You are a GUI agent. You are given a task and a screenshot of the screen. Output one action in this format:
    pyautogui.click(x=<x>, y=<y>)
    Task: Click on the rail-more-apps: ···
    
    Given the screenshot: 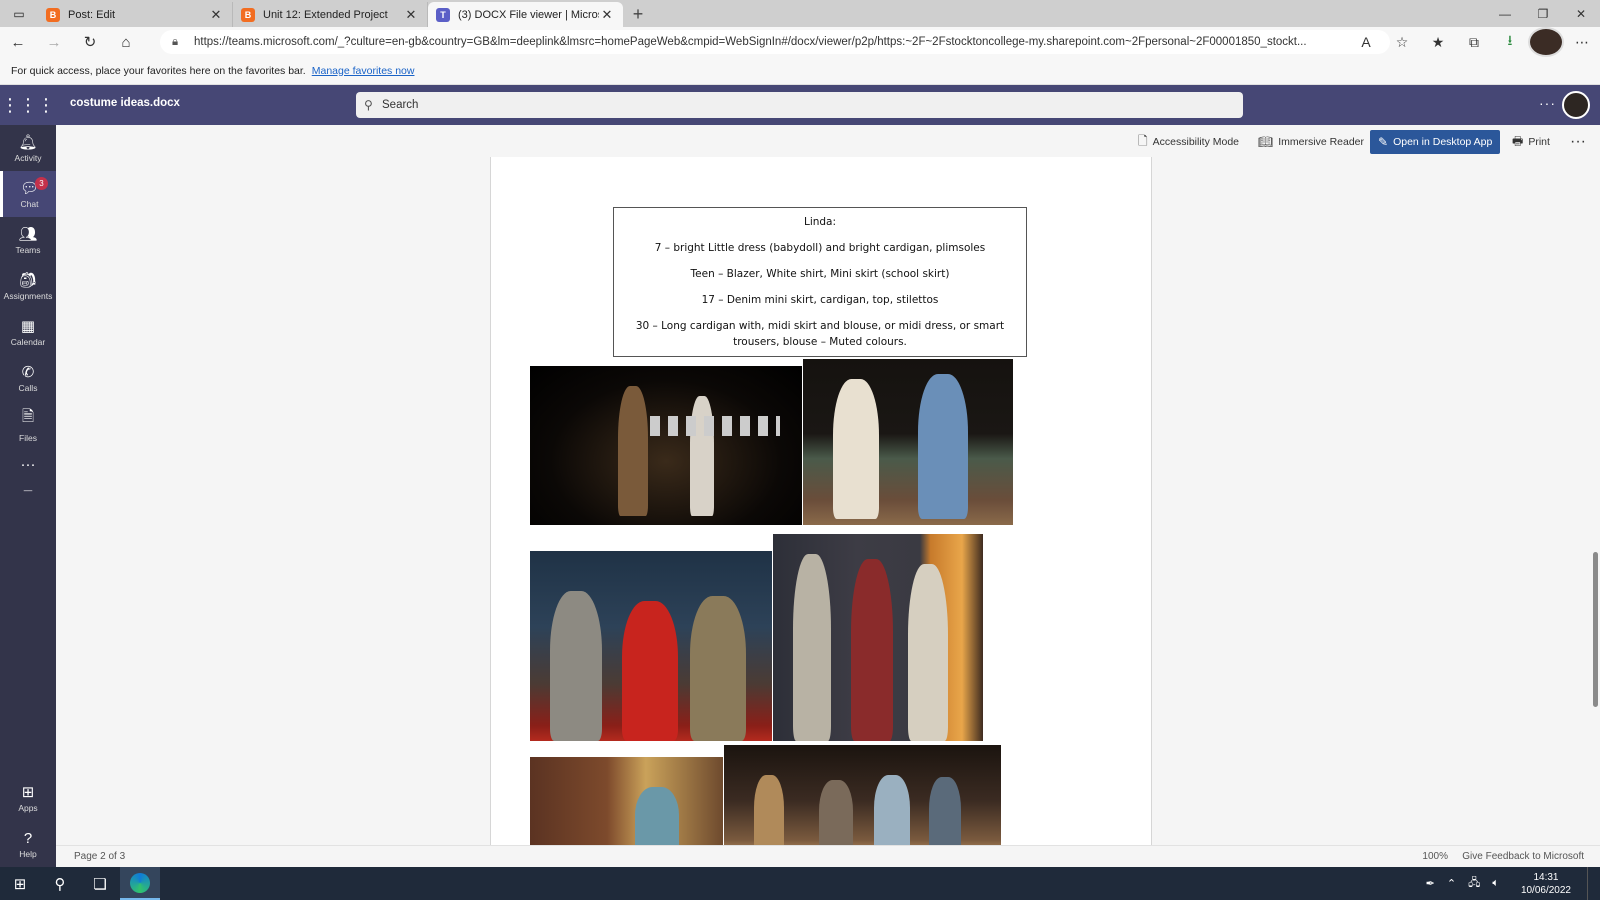 What is the action you would take?
    pyautogui.click(x=28, y=465)
    